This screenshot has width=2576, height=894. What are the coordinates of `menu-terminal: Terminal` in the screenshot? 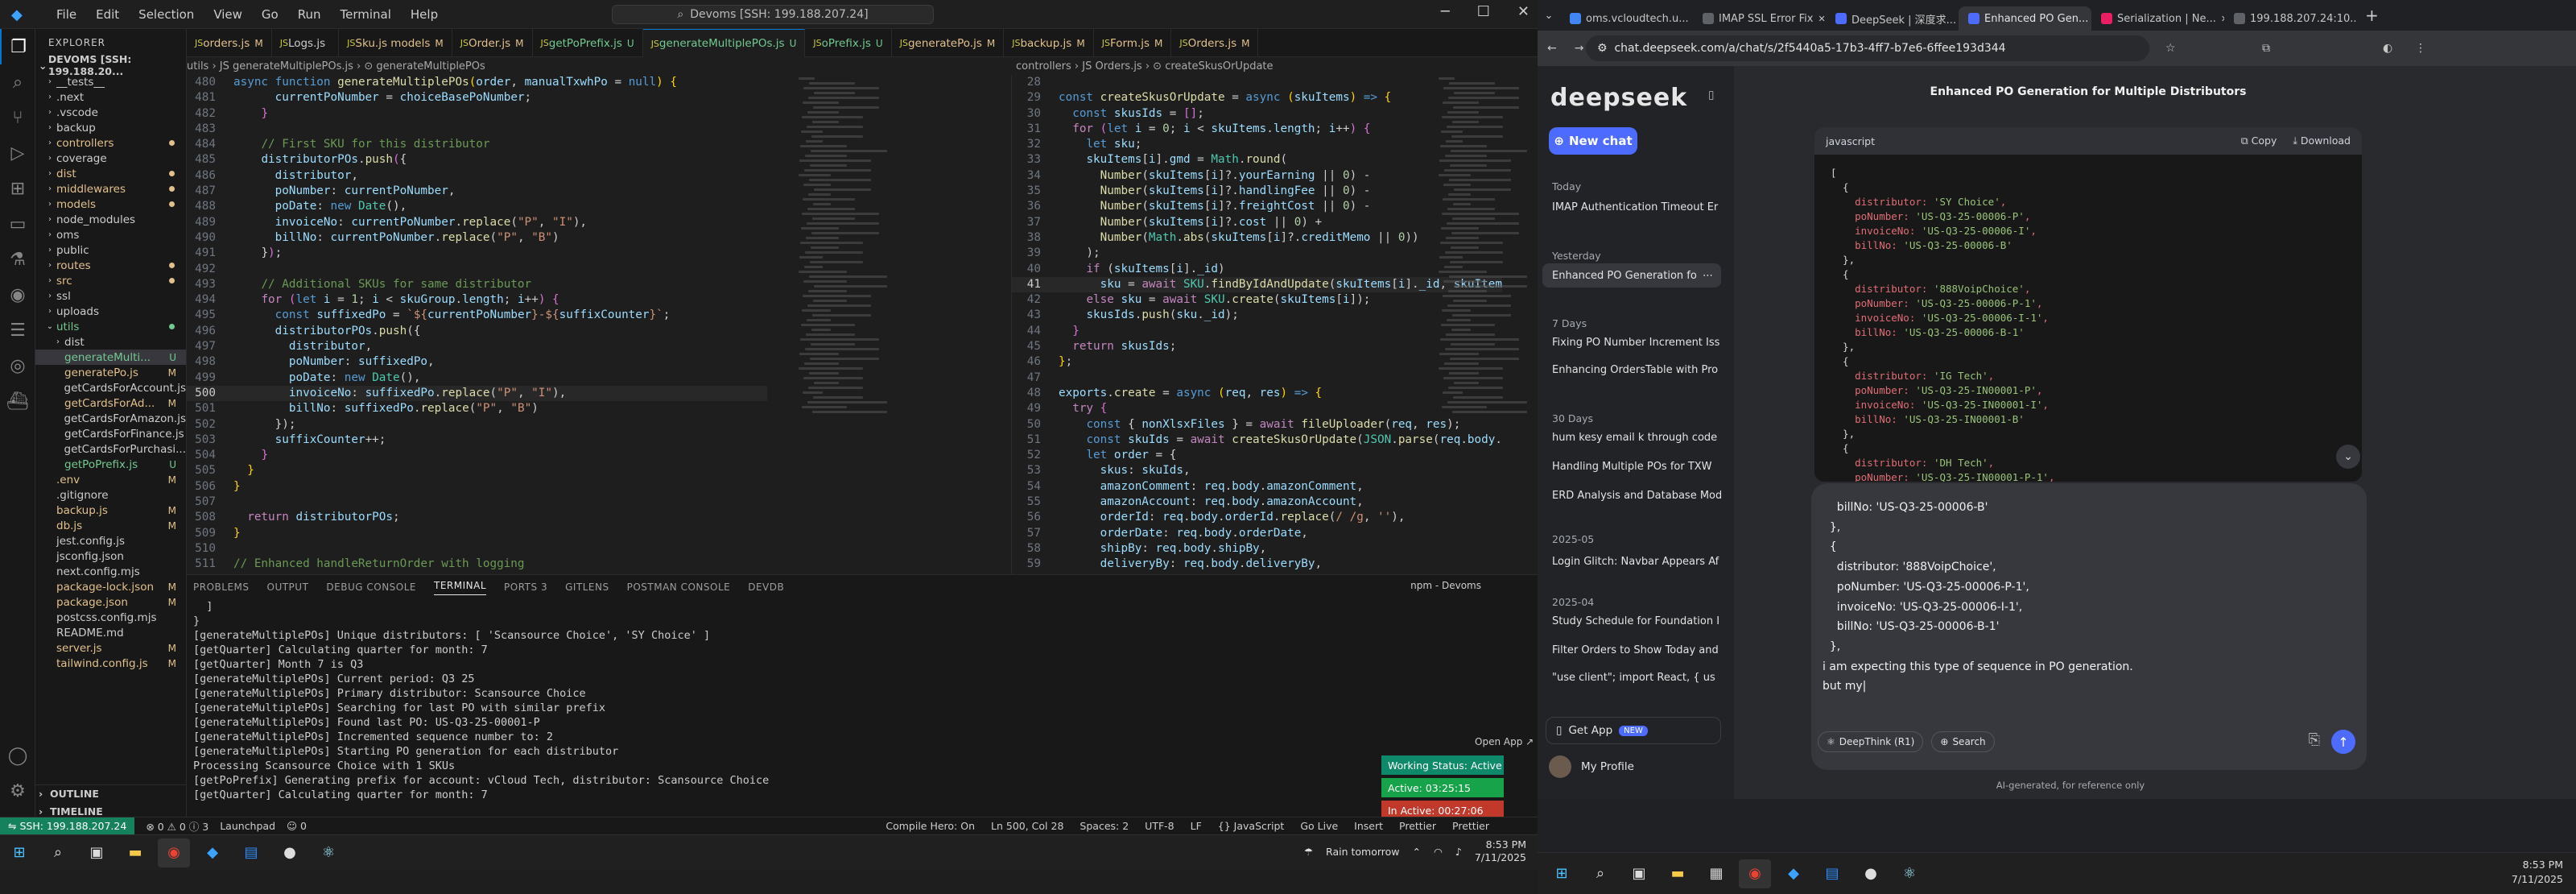 It's located at (366, 15).